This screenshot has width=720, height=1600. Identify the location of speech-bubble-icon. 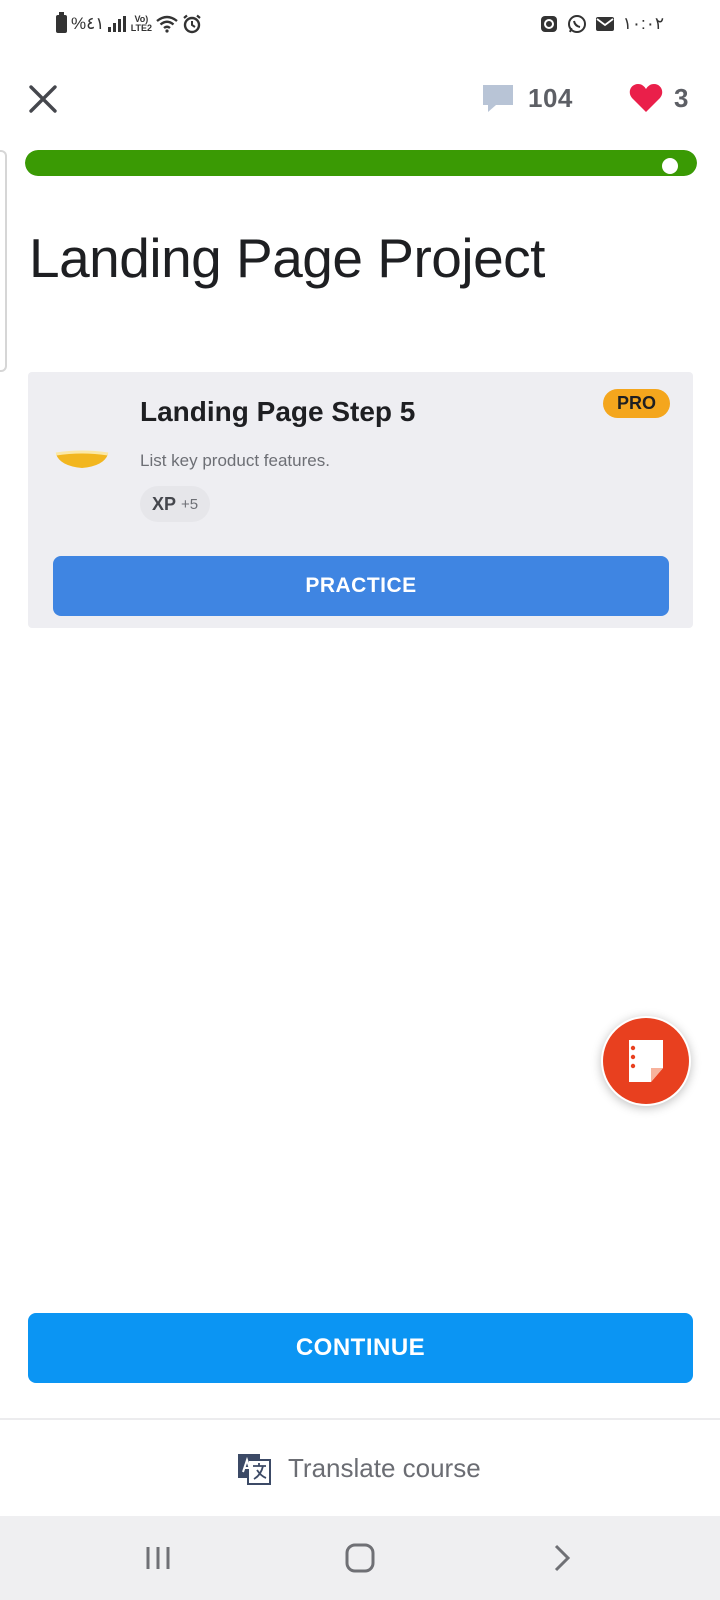
(498, 98).